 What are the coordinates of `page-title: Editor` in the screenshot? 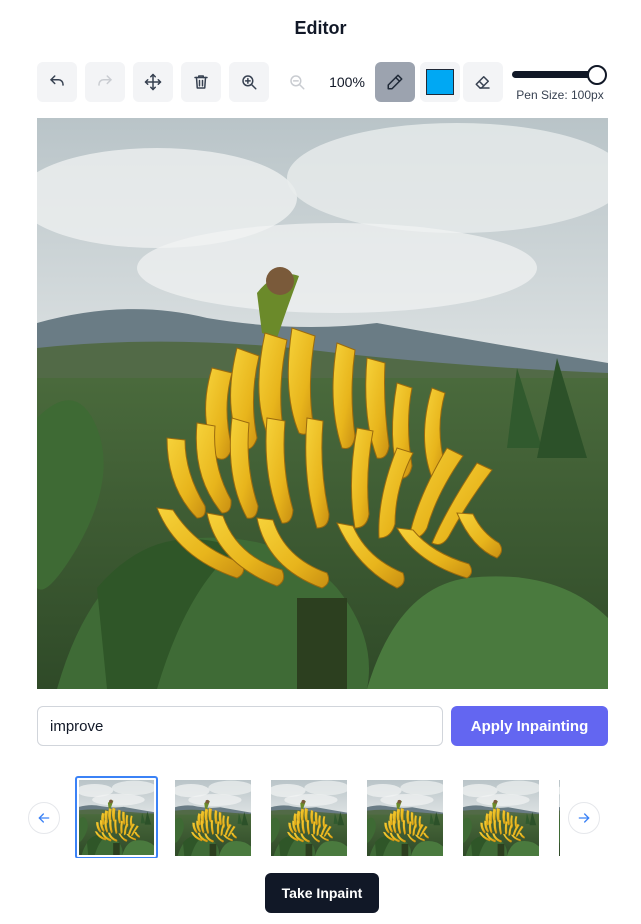 It's located at (320, 28).